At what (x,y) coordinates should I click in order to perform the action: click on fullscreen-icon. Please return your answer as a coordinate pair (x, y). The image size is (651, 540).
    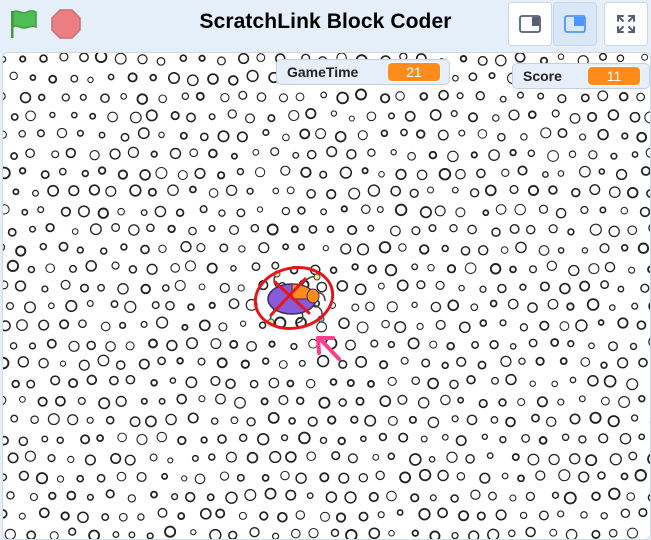
    Looking at the image, I should click on (626, 24).